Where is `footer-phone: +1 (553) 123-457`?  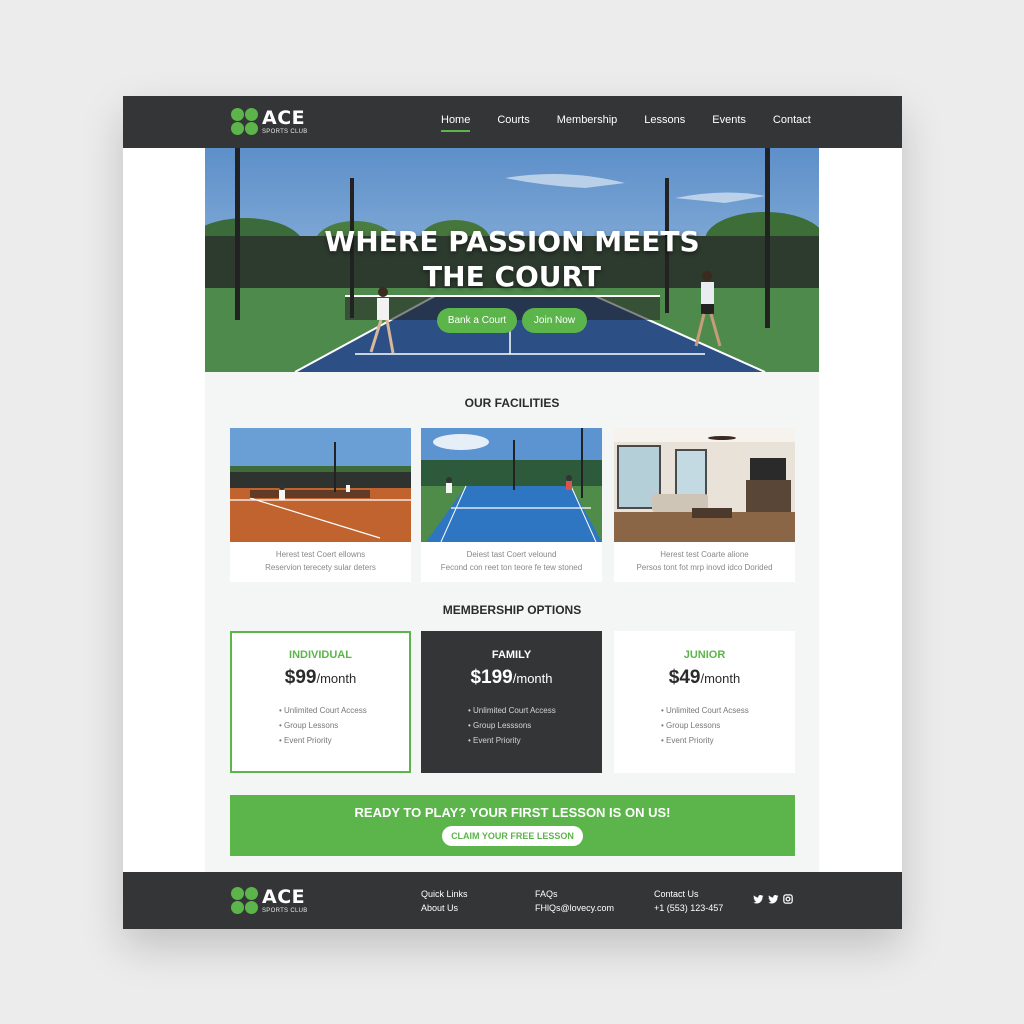 footer-phone: +1 (553) 123-457 is located at coordinates (688, 908).